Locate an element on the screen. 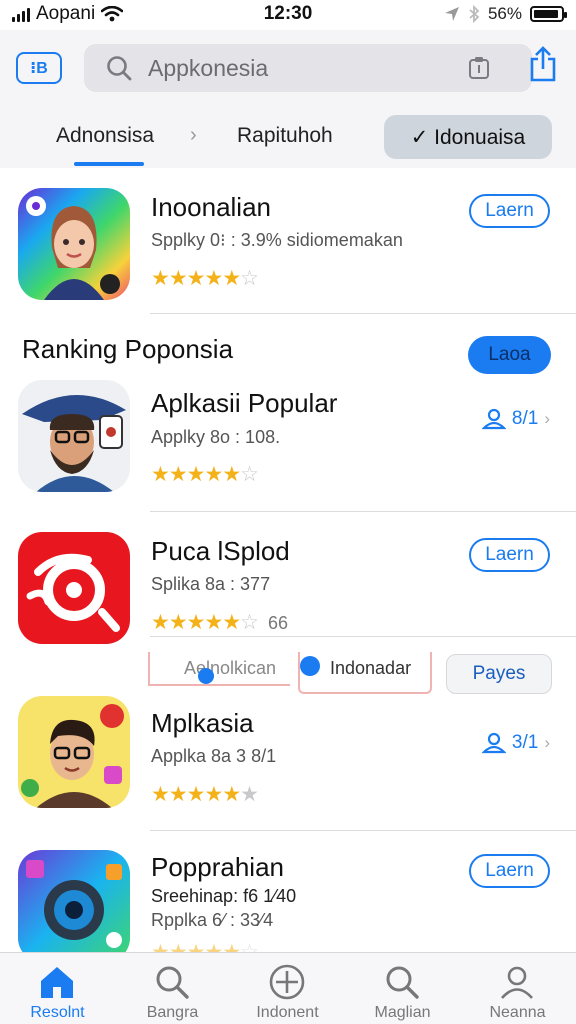 The height and width of the screenshot is (1024, 576). filter-bar: Adnonsisa › Rapituhoh ✓ Idonuaisa is located at coordinates (288, 139).